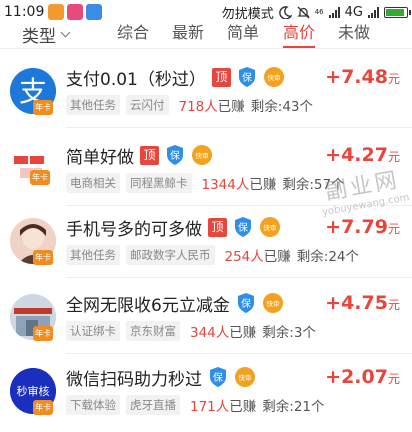  Describe the element at coordinates (33, 391) in the screenshot. I see `svg-text: 秒审核` at that location.